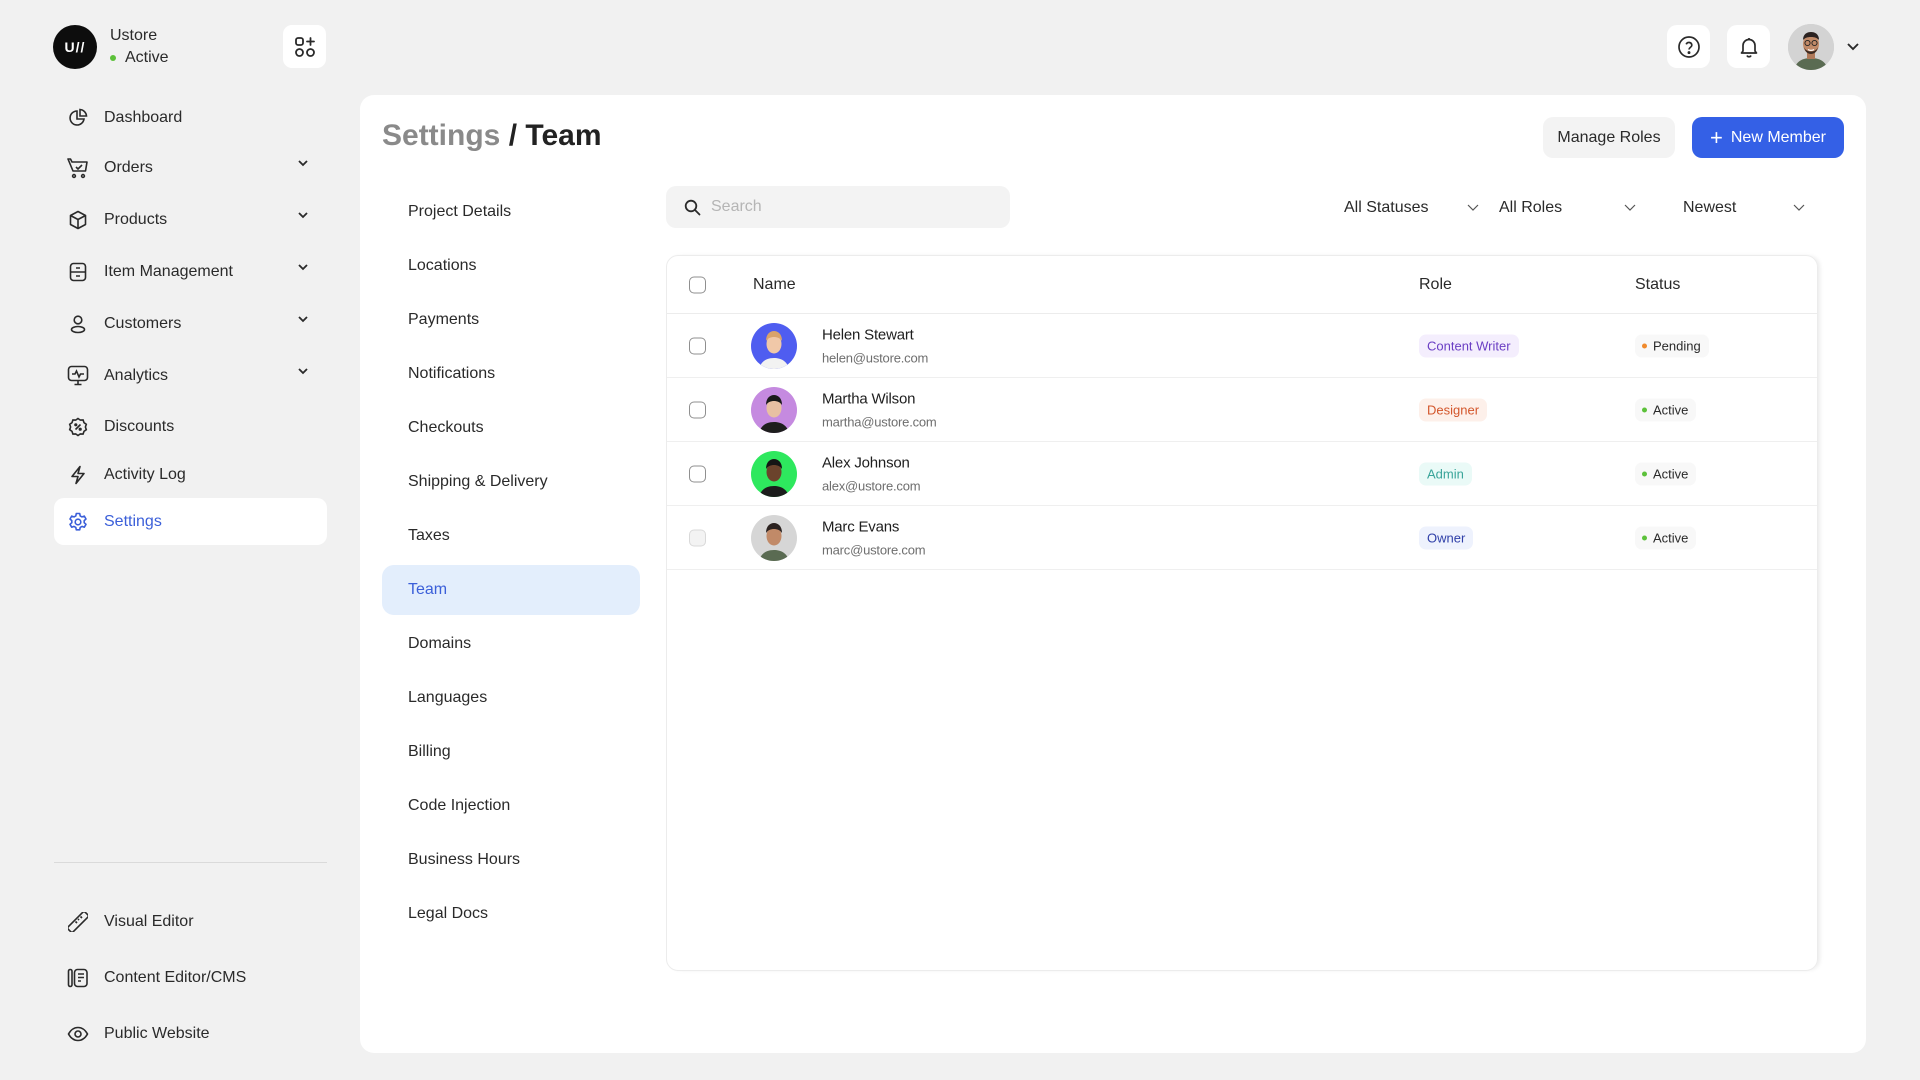 The height and width of the screenshot is (1080, 1920). What do you see at coordinates (1446, 537) in the screenshot?
I see `role-badge: Owner` at bounding box center [1446, 537].